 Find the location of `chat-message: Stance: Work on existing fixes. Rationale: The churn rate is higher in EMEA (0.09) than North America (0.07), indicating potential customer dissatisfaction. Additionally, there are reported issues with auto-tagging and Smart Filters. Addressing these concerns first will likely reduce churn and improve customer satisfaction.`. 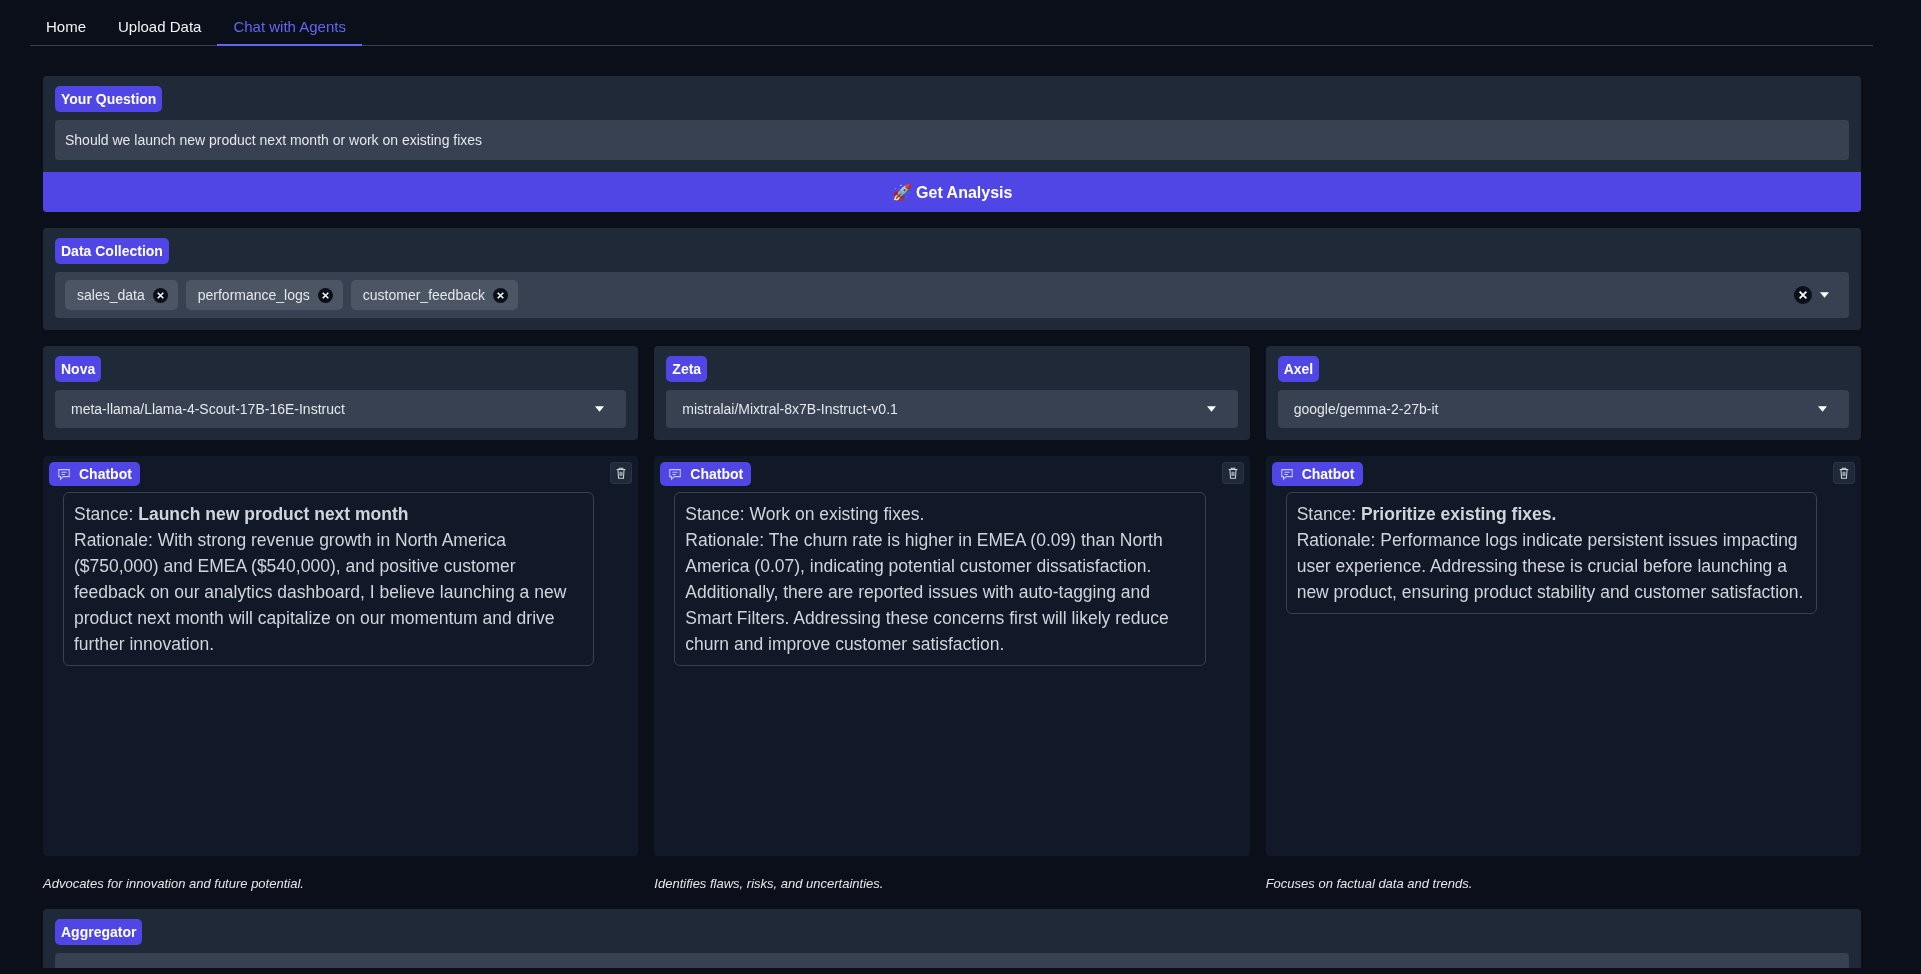

chat-message: Stance: Work on existing fixes. Rationale: The churn rate is higher in EMEA (0.09) than North America (0.07), indicating potential customer dissatisfaction. Additionally, there are reported issues with auto-tagging and Smart Filters. Addressing these concerns first will likely reduce churn and improve customer satisfaction. is located at coordinates (940, 579).